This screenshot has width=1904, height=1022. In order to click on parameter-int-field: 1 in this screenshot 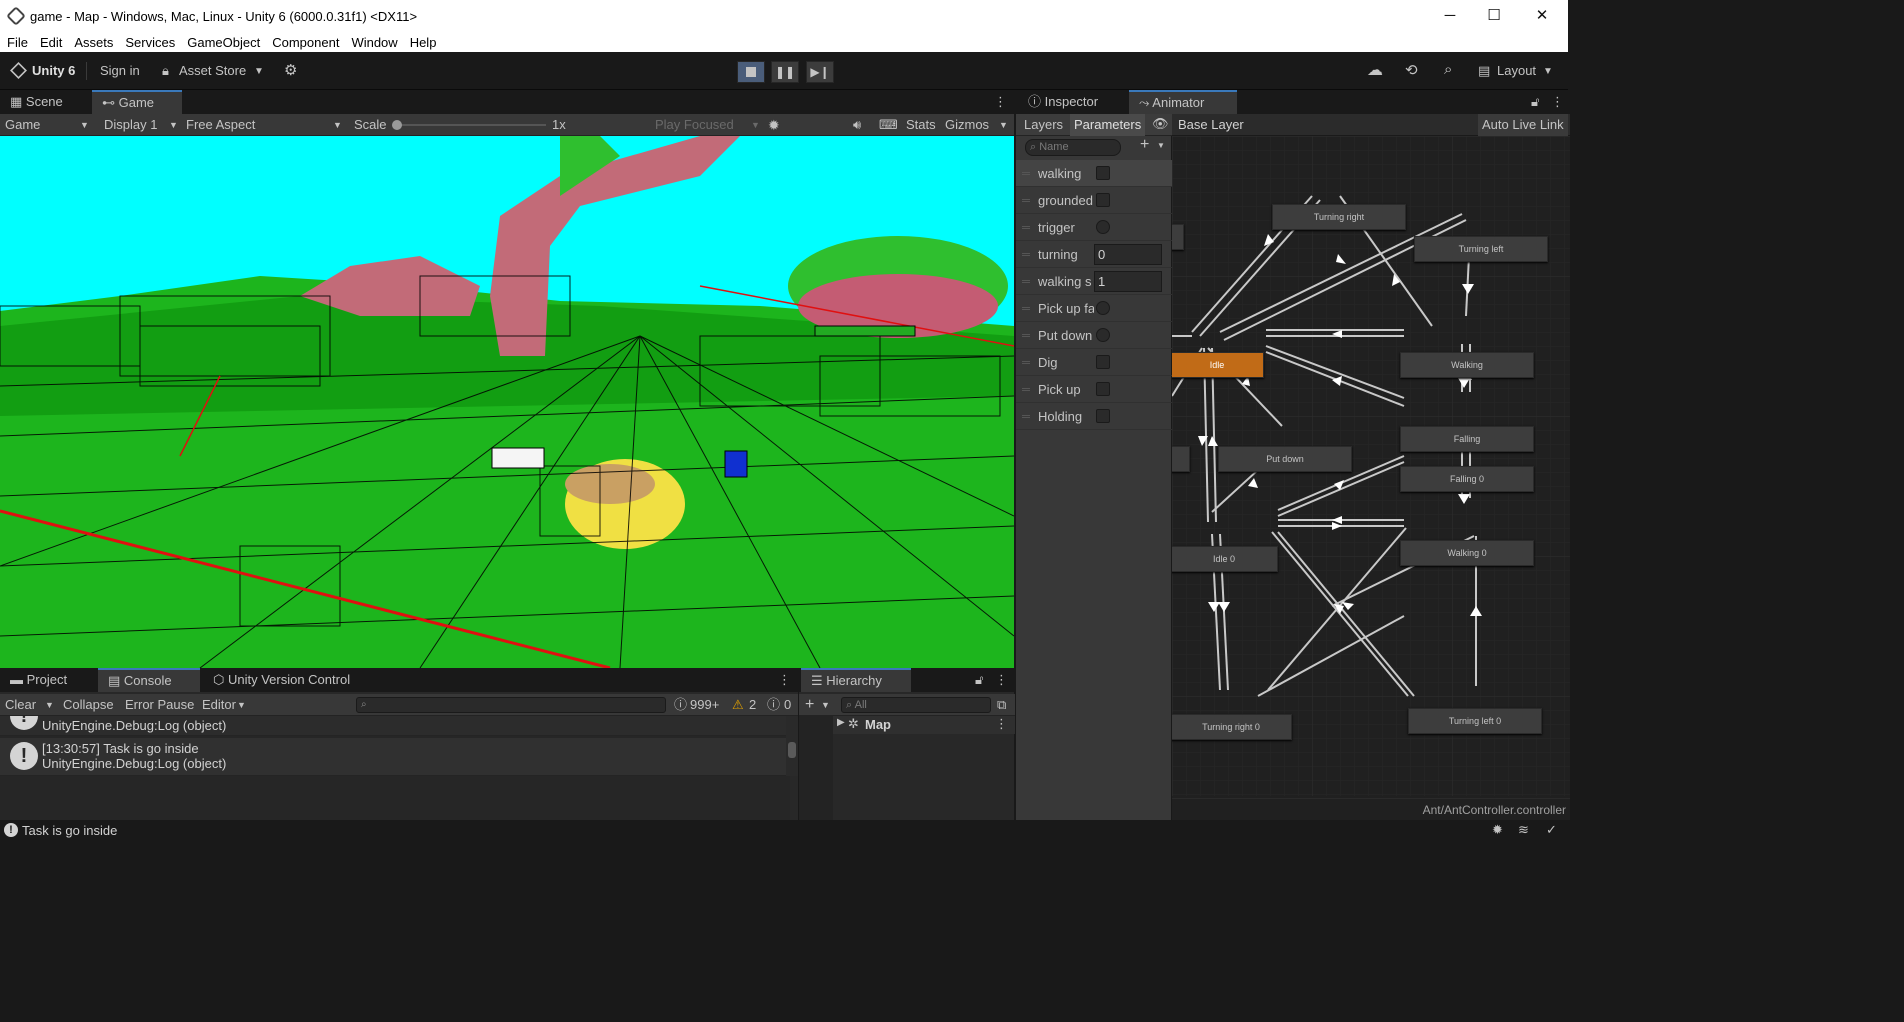, I will do `click(1128, 281)`.